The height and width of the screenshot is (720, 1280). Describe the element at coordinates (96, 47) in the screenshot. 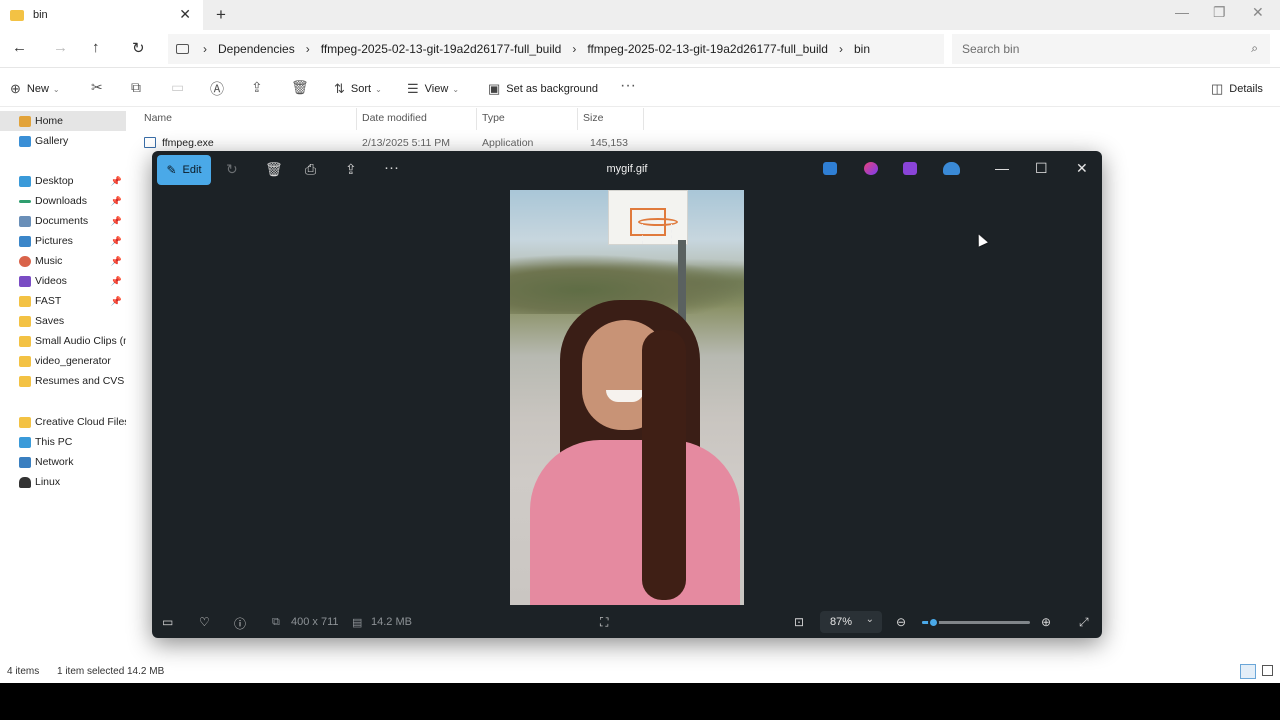

I see `up-icon: ↑` at that location.